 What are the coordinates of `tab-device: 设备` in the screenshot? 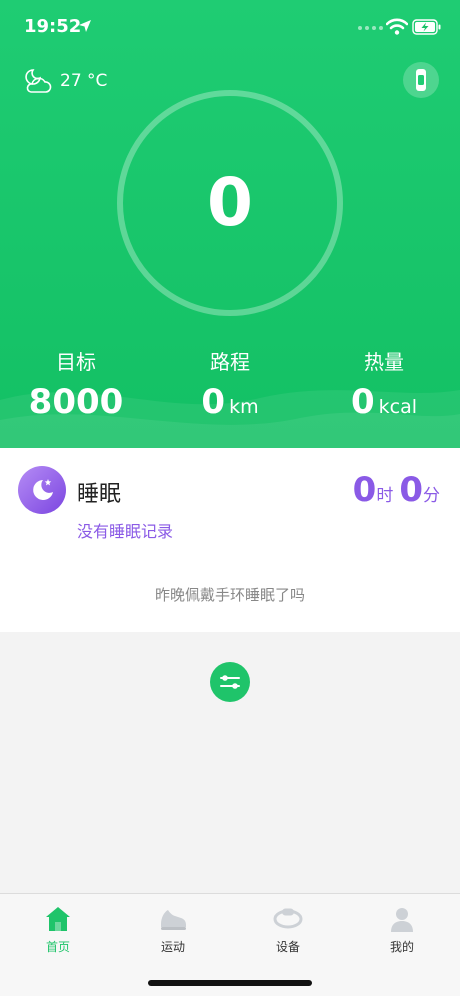 It's located at (288, 929).